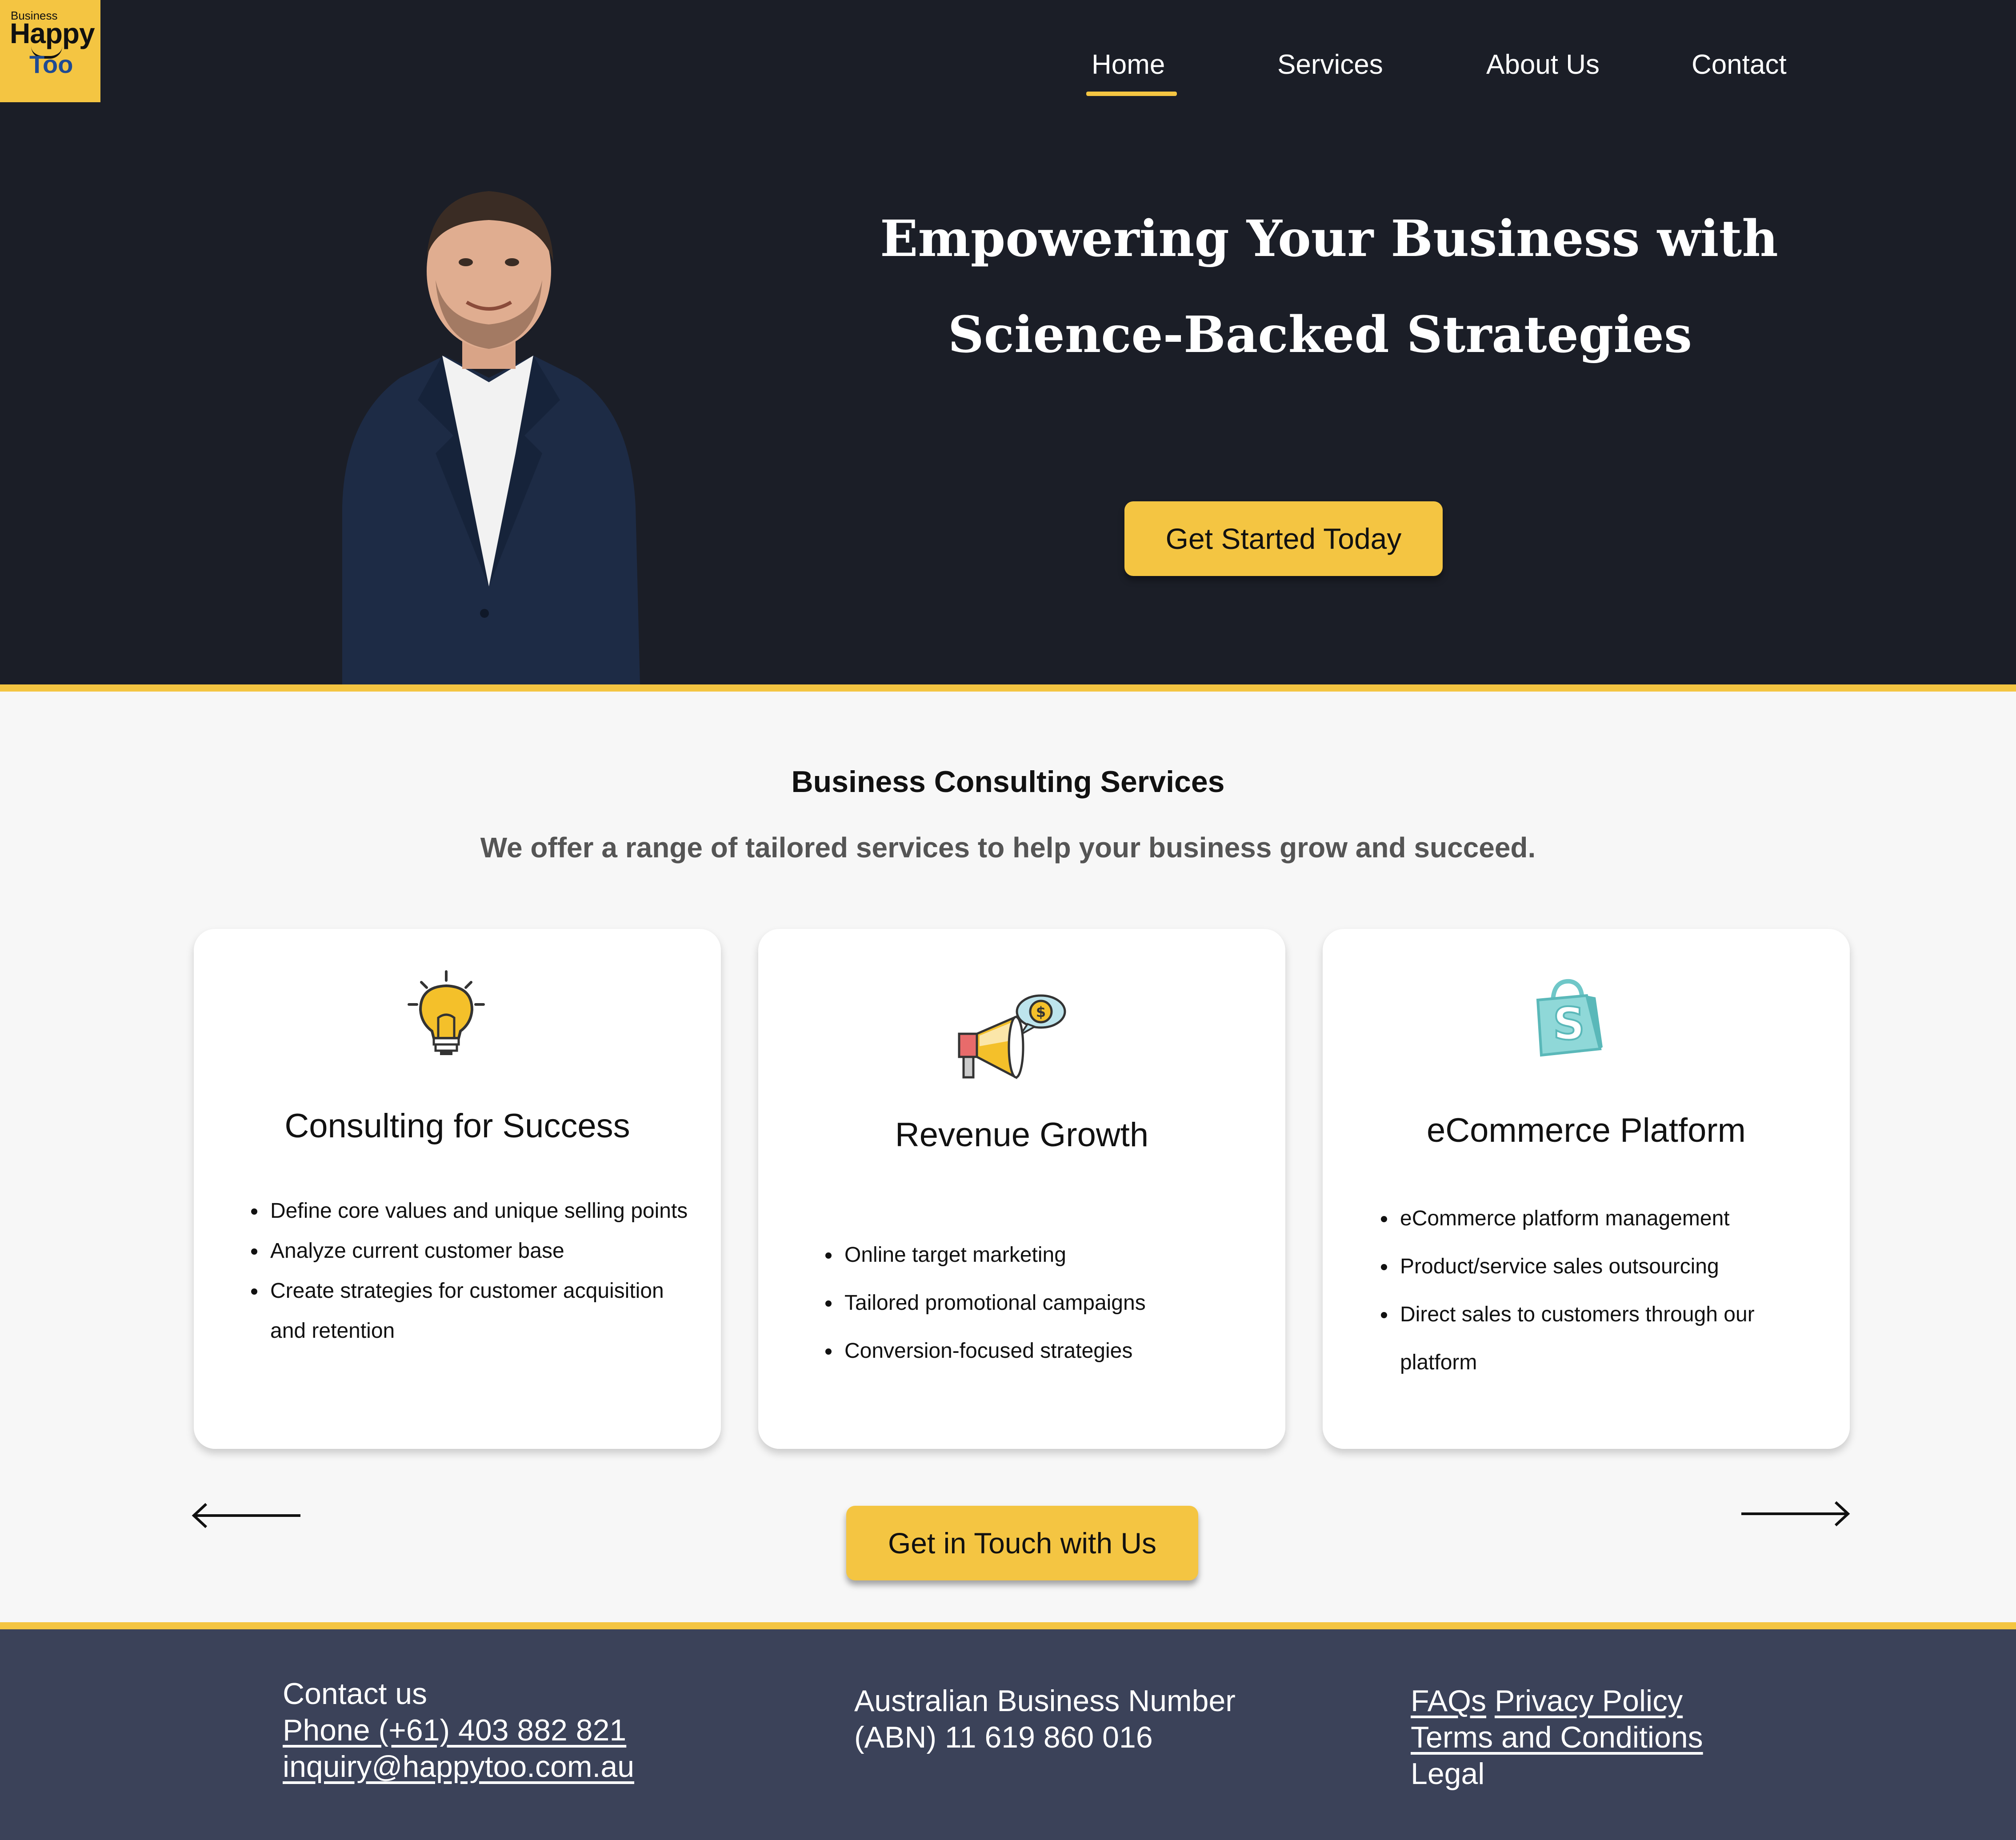 The image size is (2016, 1840). I want to click on nav-services: Services, so click(1330, 64).